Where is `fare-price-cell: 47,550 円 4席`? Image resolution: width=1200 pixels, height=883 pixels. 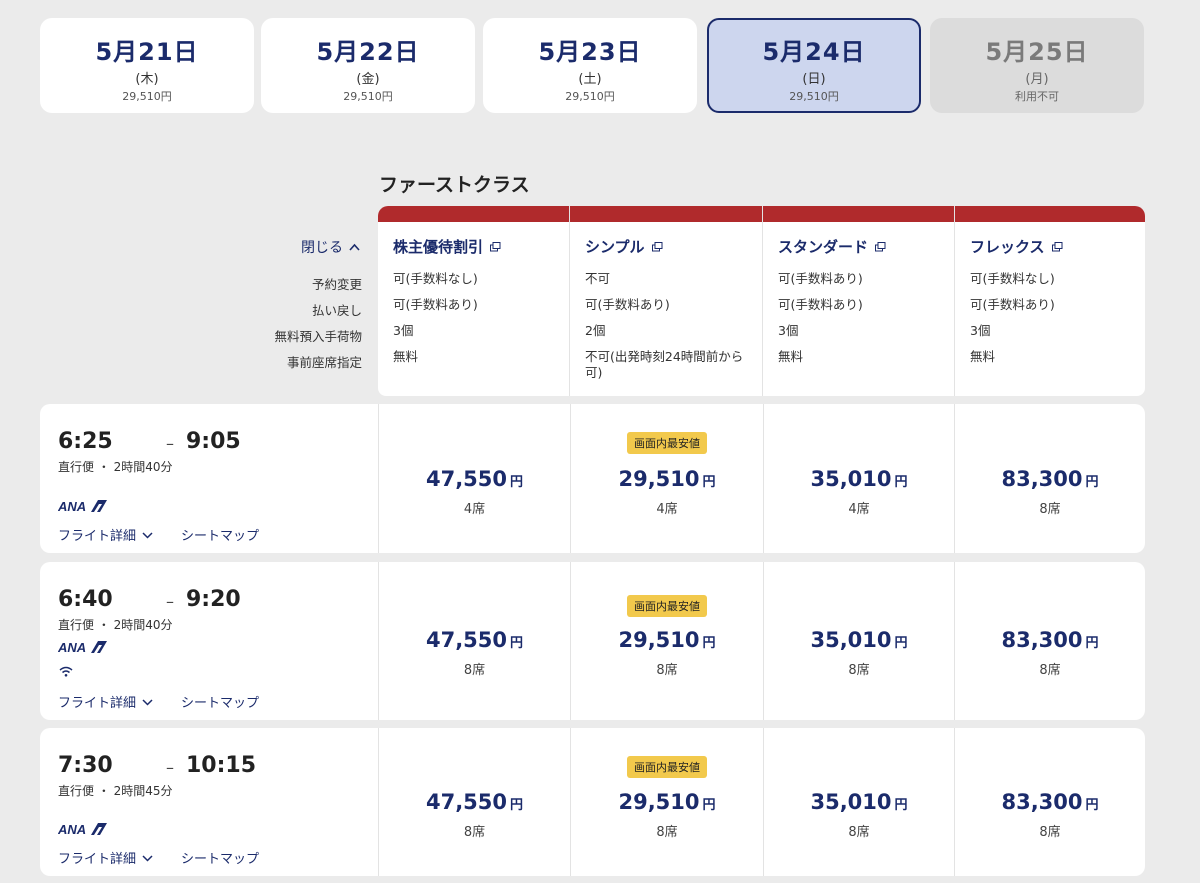 fare-price-cell: 47,550 円 4席 is located at coordinates (474, 478).